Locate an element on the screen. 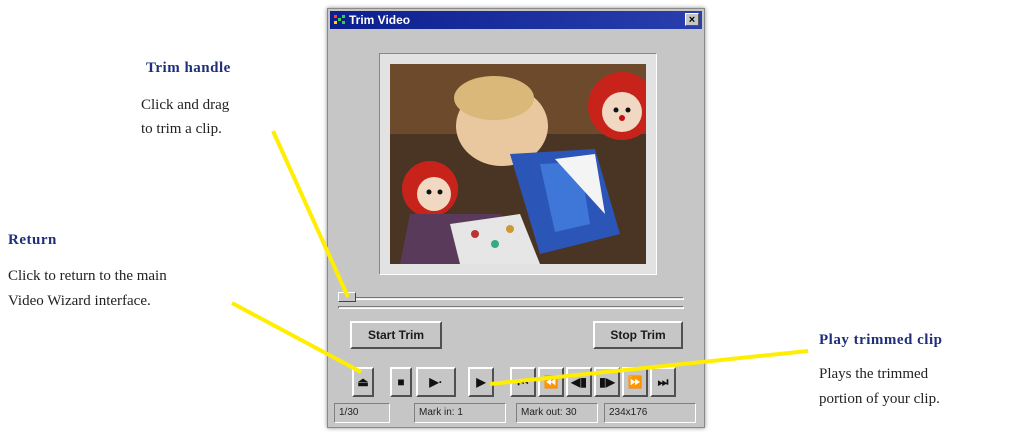  step-back-icon: ◀▮ is located at coordinates (579, 382).